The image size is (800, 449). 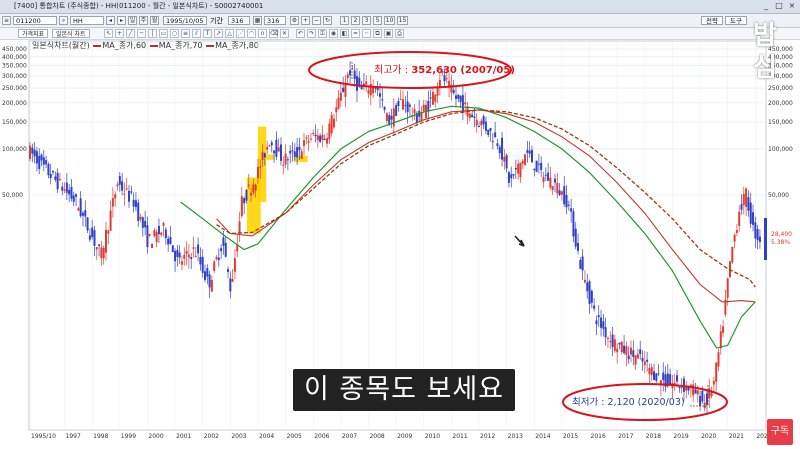 What do you see at coordinates (765, 239) in the screenshot?
I see `volume-scroll-indicator` at bounding box center [765, 239].